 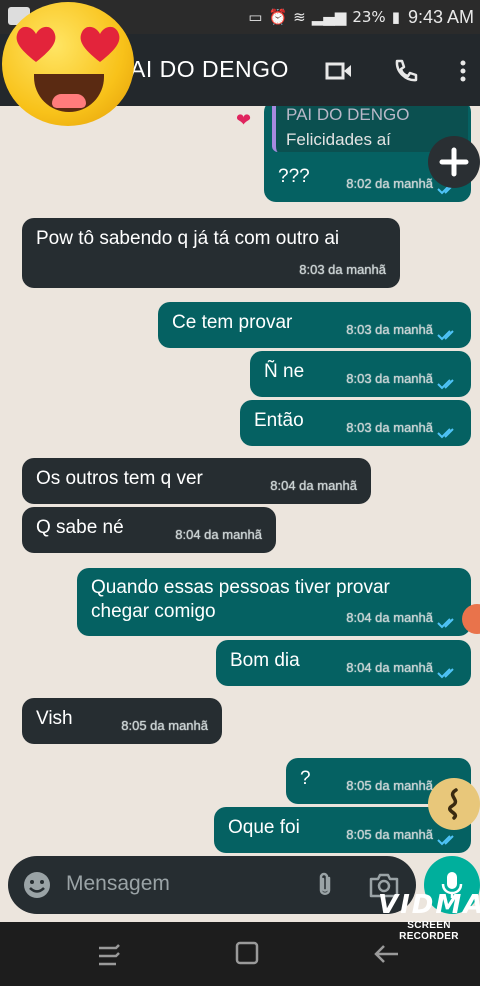 What do you see at coordinates (343, 663) in the screenshot?
I see `message-bubble-out: Bom dia 8:04 da manhã` at bounding box center [343, 663].